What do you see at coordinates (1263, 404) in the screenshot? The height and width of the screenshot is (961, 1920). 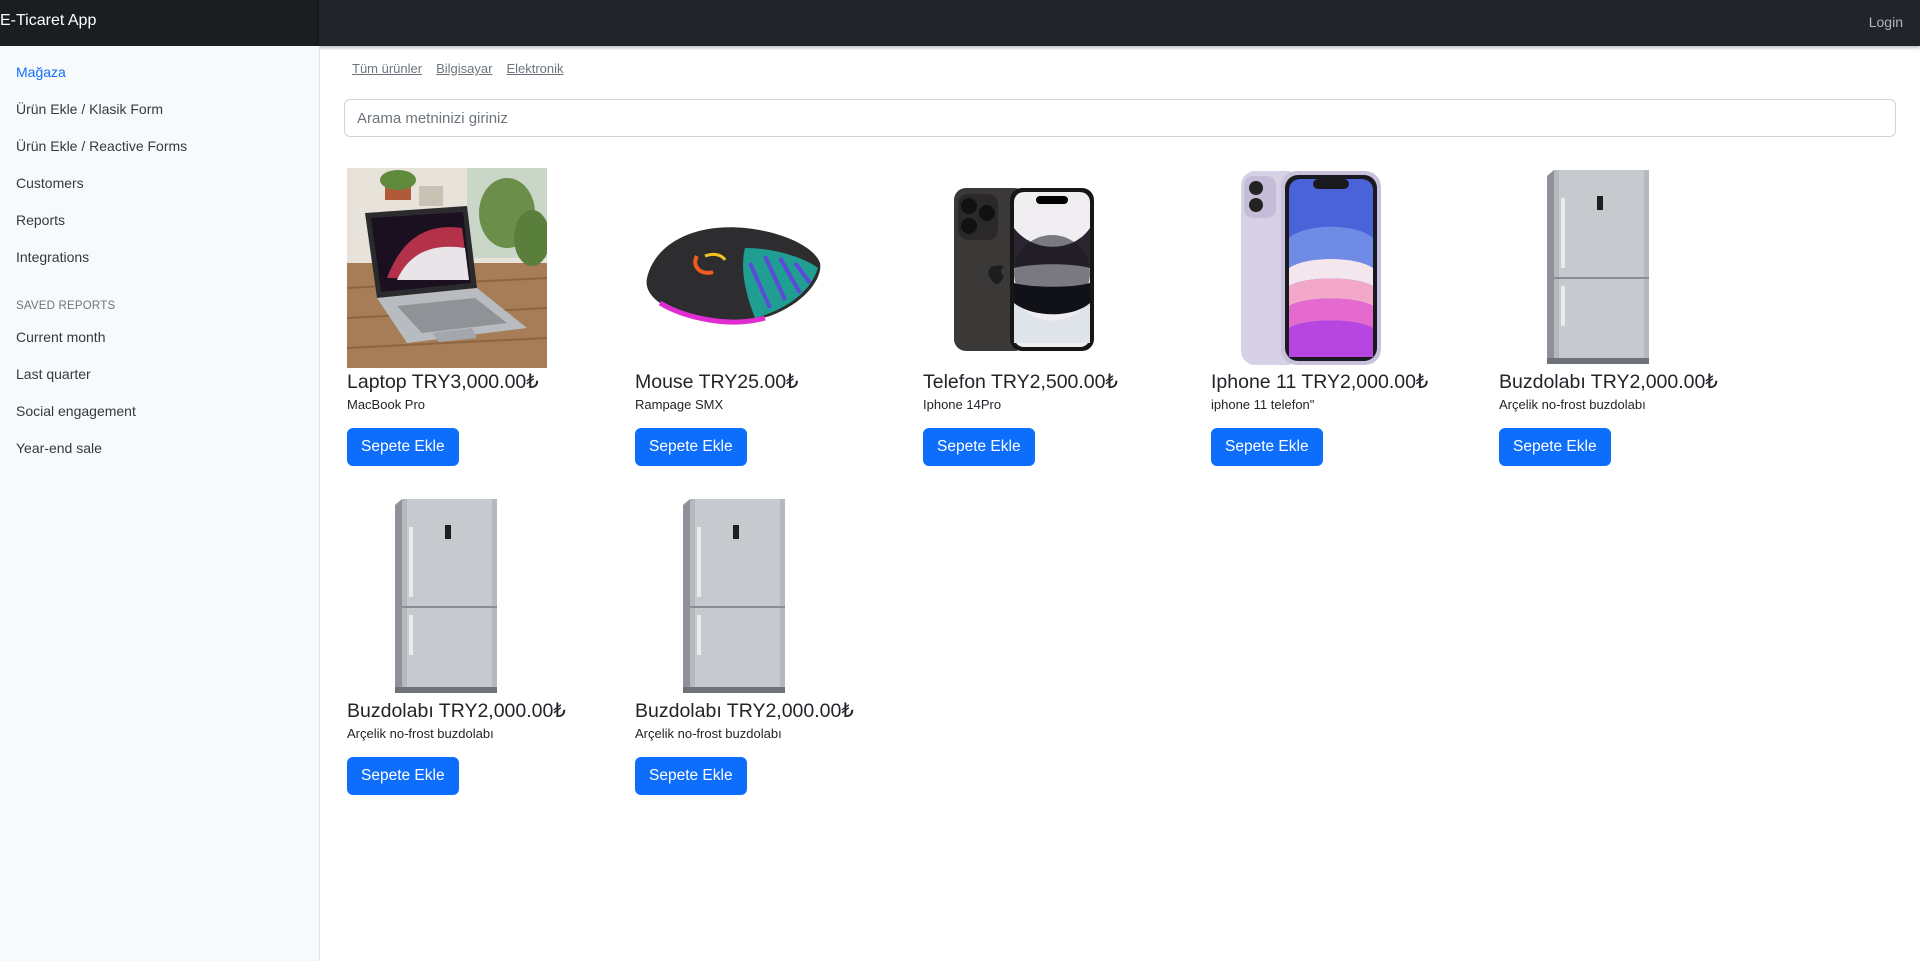 I see `product-description: iphone 11 telefon"` at bounding box center [1263, 404].